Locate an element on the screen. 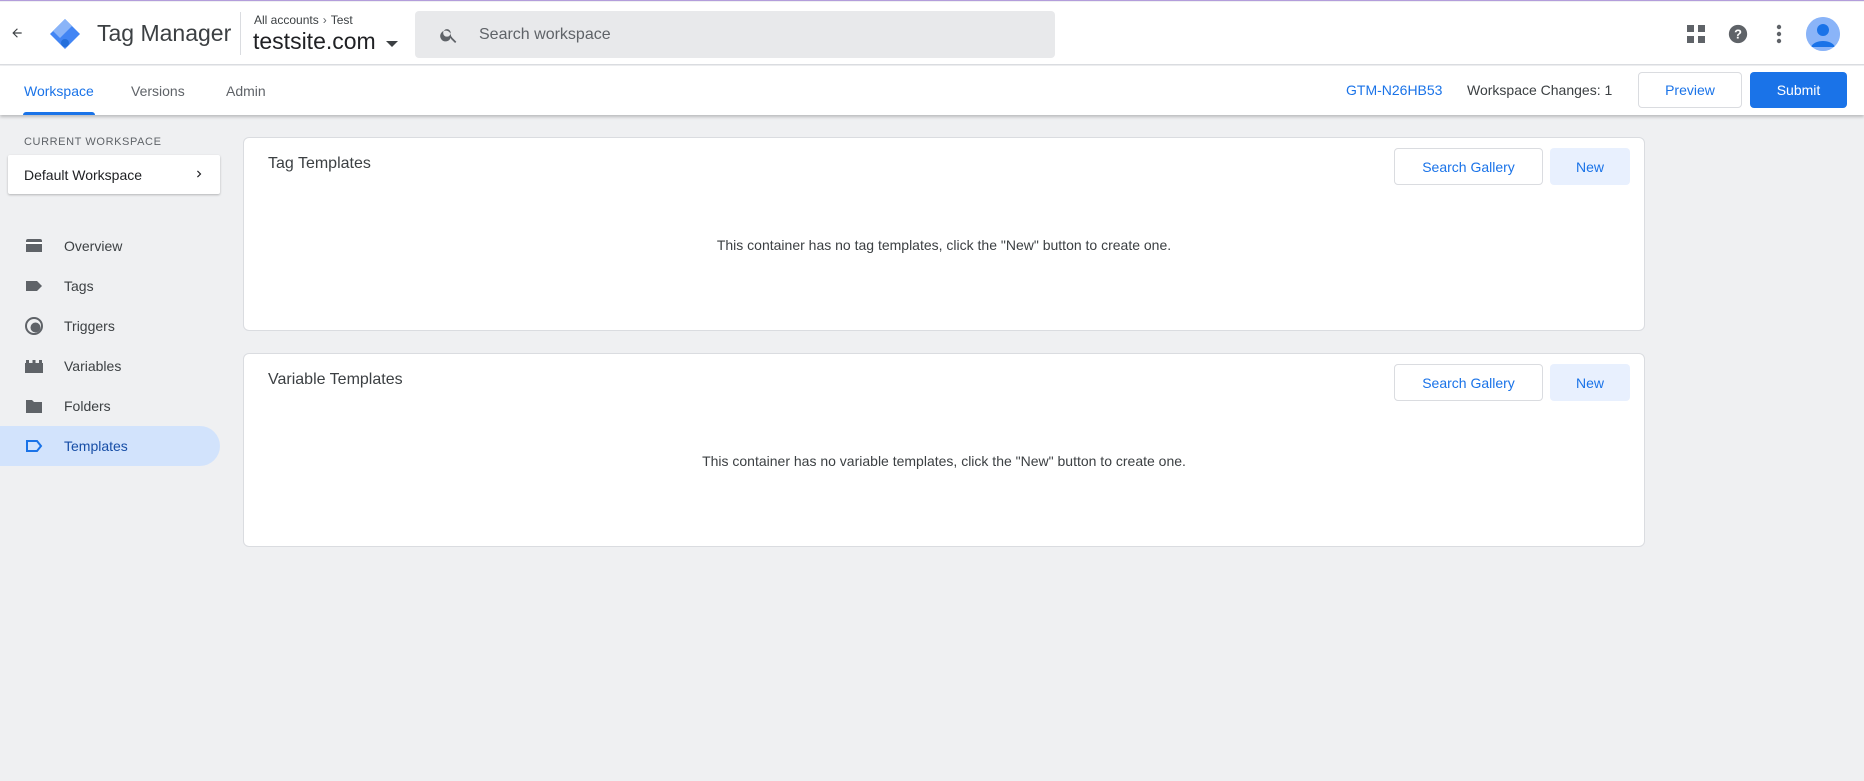 The height and width of the screenshot is (781, 1864). sidebar-item-tags: Tags is located at coordinates (110, 286).